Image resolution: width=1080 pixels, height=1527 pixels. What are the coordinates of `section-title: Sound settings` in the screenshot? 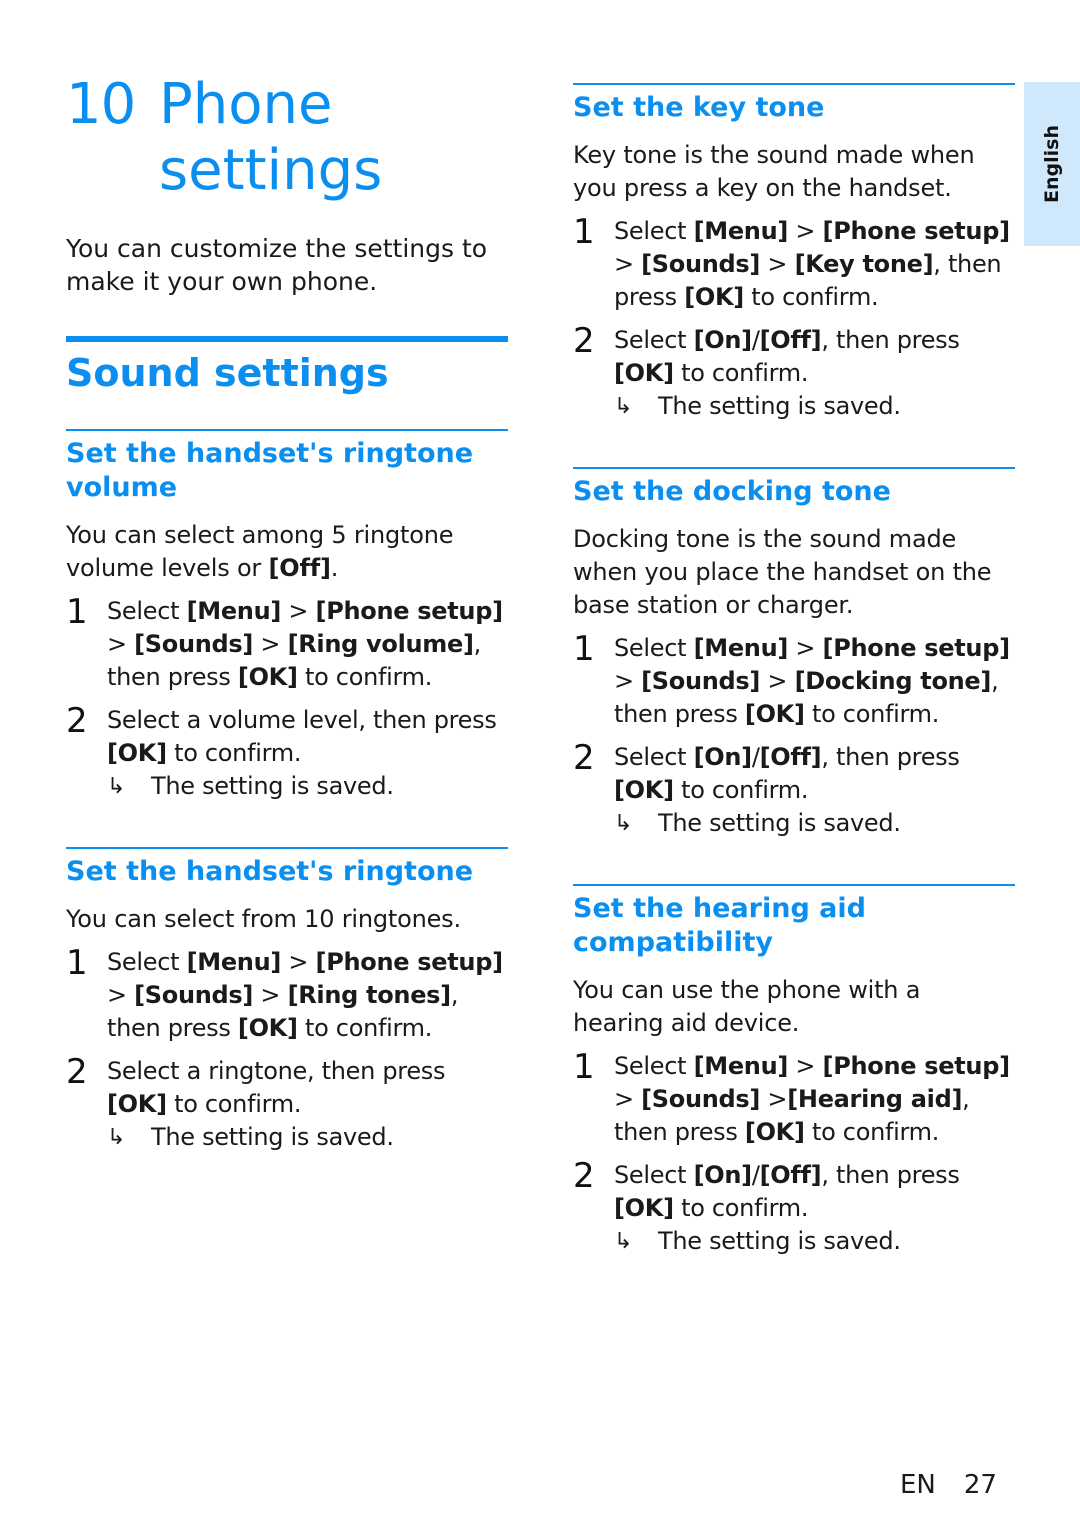 It's located at (227, 373).